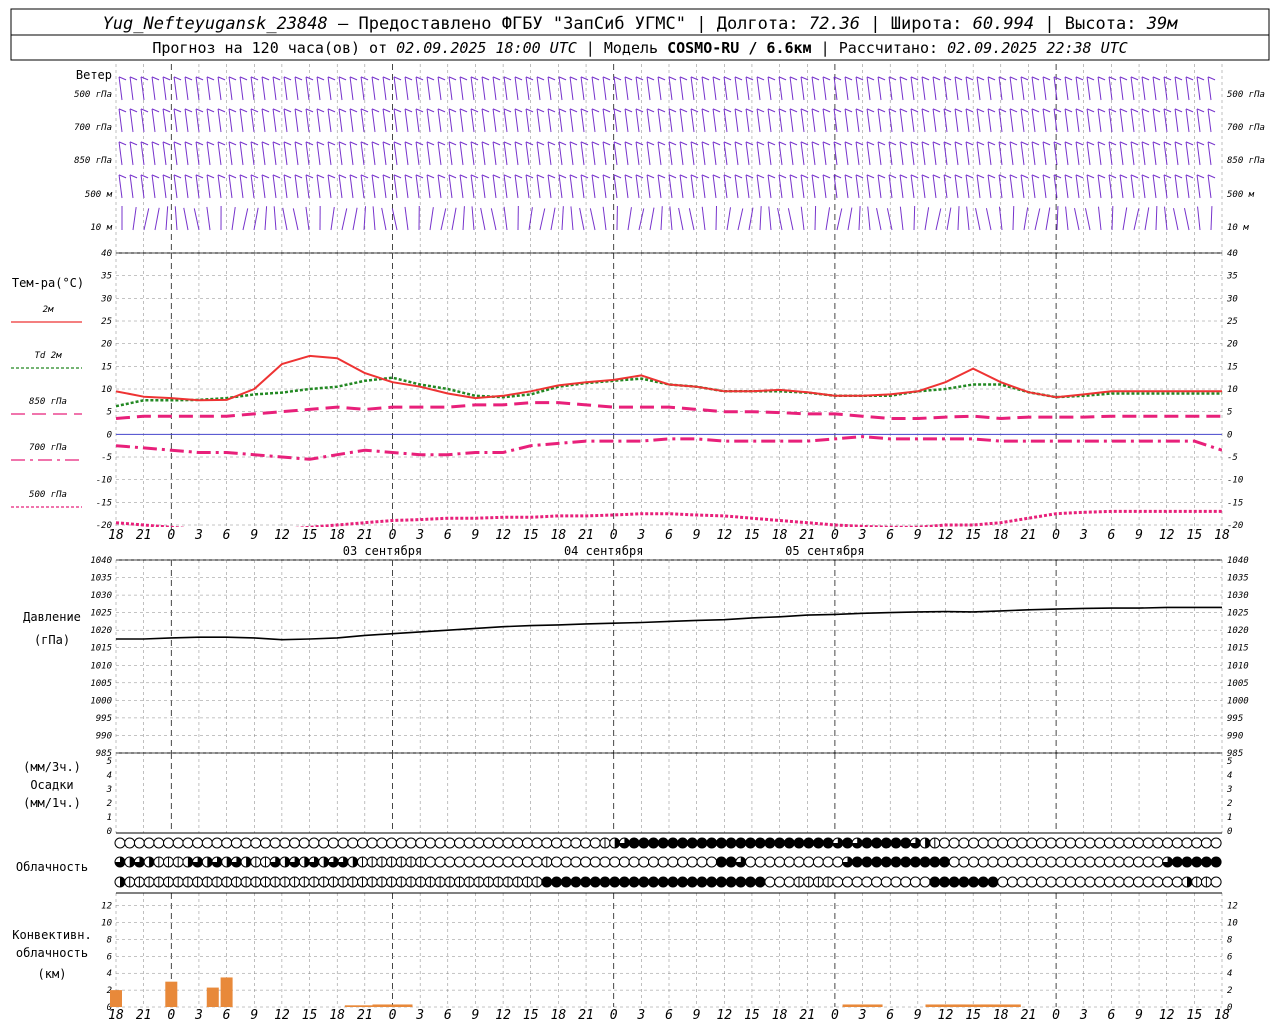 This screenshot has height=1024, width=1280. I want to click on wind-level-label-left: 10 м, so click(101, 228).